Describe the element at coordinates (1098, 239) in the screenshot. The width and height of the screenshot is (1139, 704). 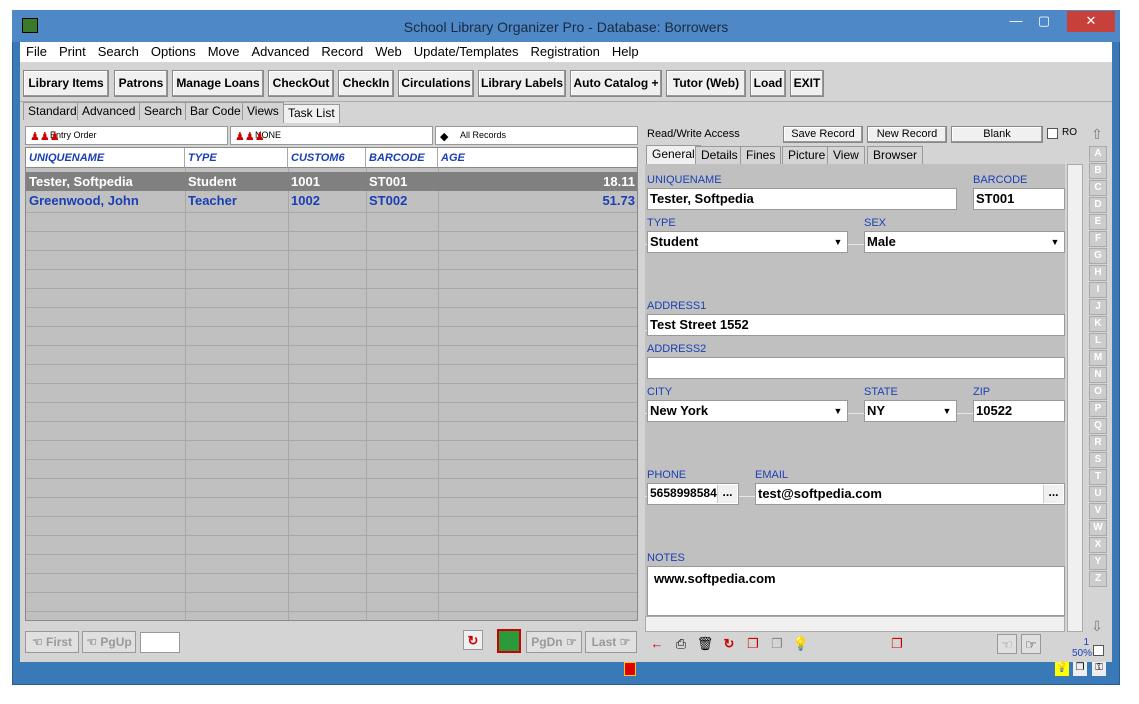
I see `alpha-index-f: F` at that location.